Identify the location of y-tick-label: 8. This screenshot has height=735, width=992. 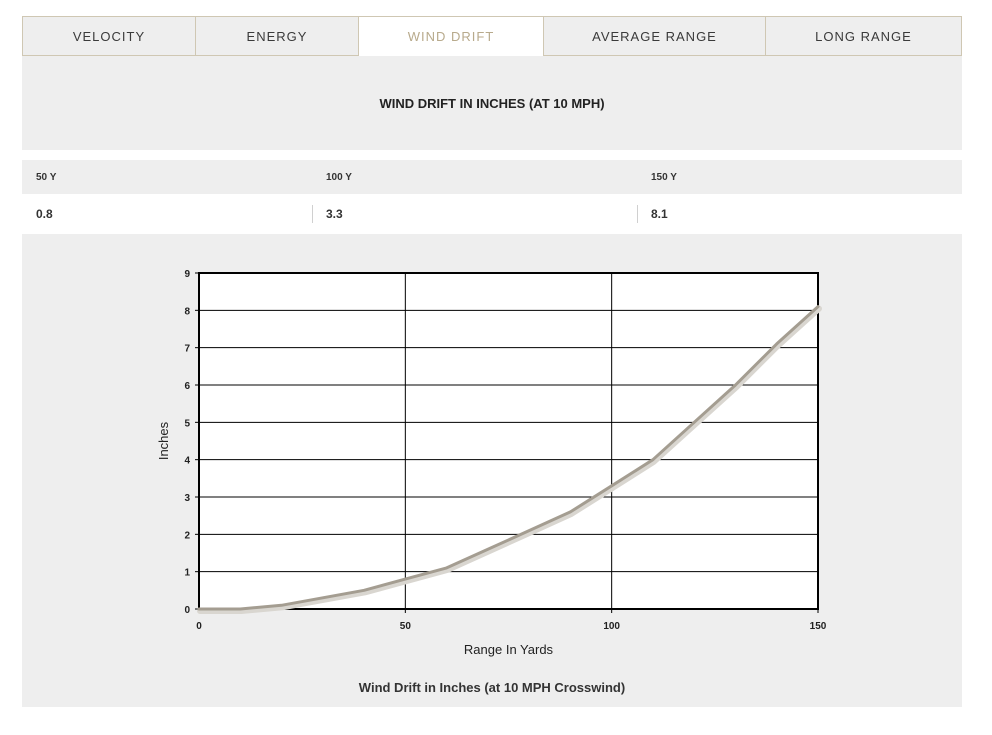
(187, 311).